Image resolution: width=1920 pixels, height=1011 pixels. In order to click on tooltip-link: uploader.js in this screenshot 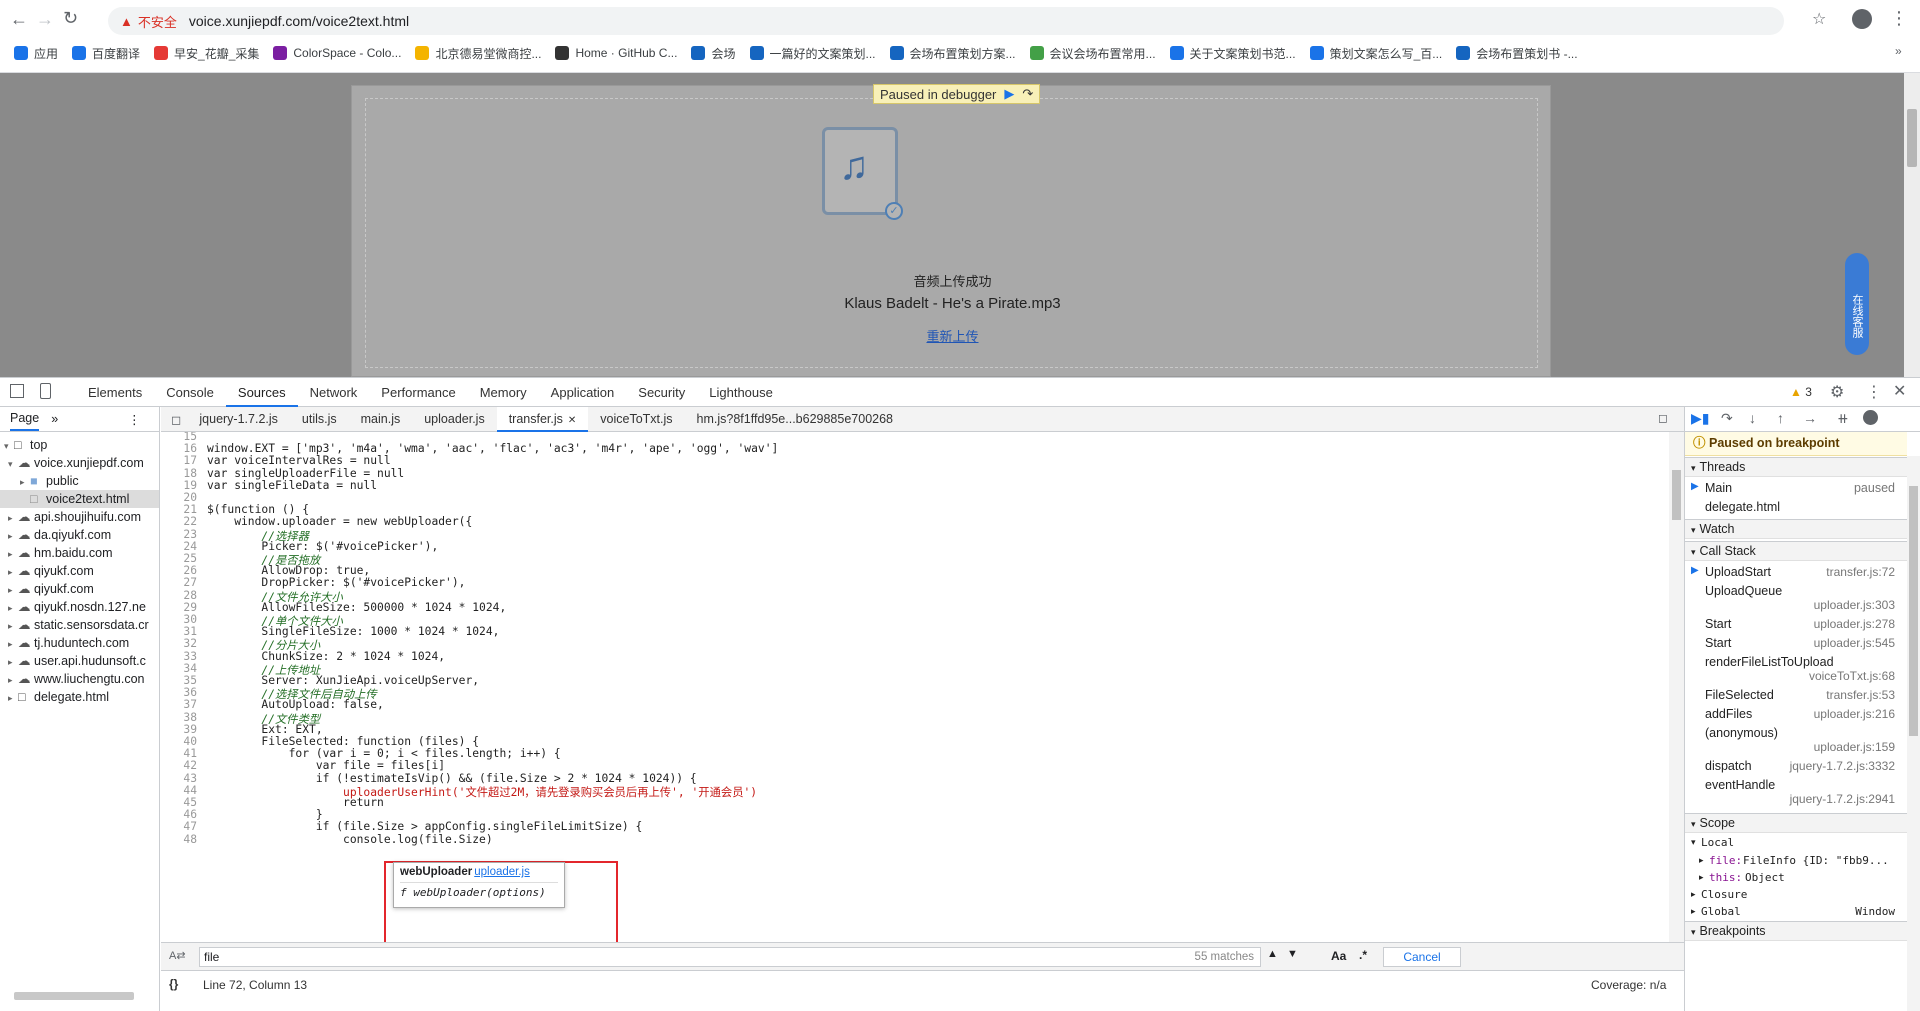, I will do `click(502, 872)`.